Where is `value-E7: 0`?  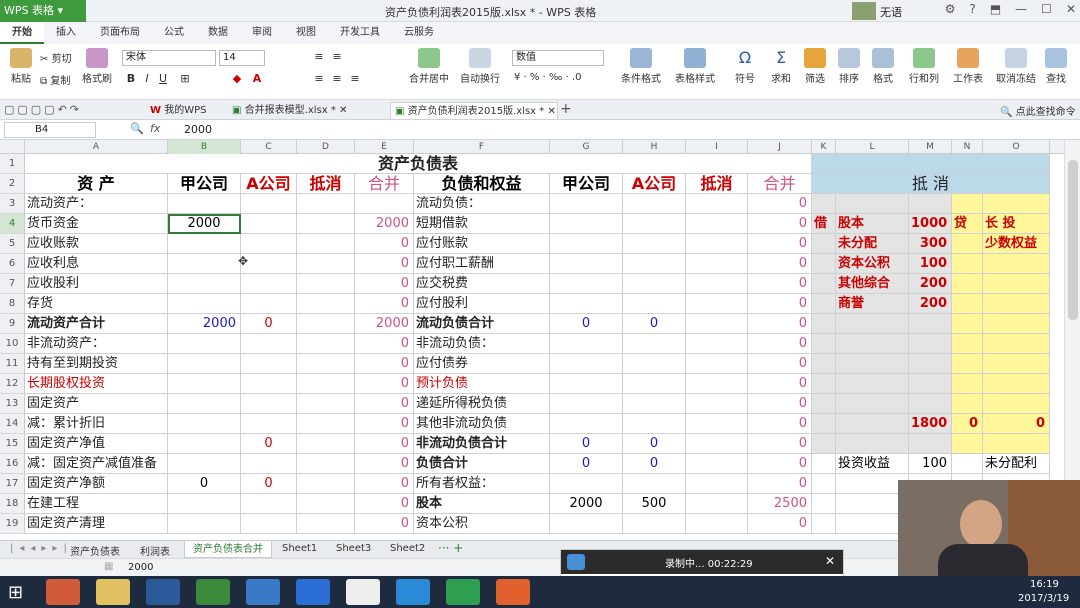
value-E7: 0 is located at coordinates (384, 284).